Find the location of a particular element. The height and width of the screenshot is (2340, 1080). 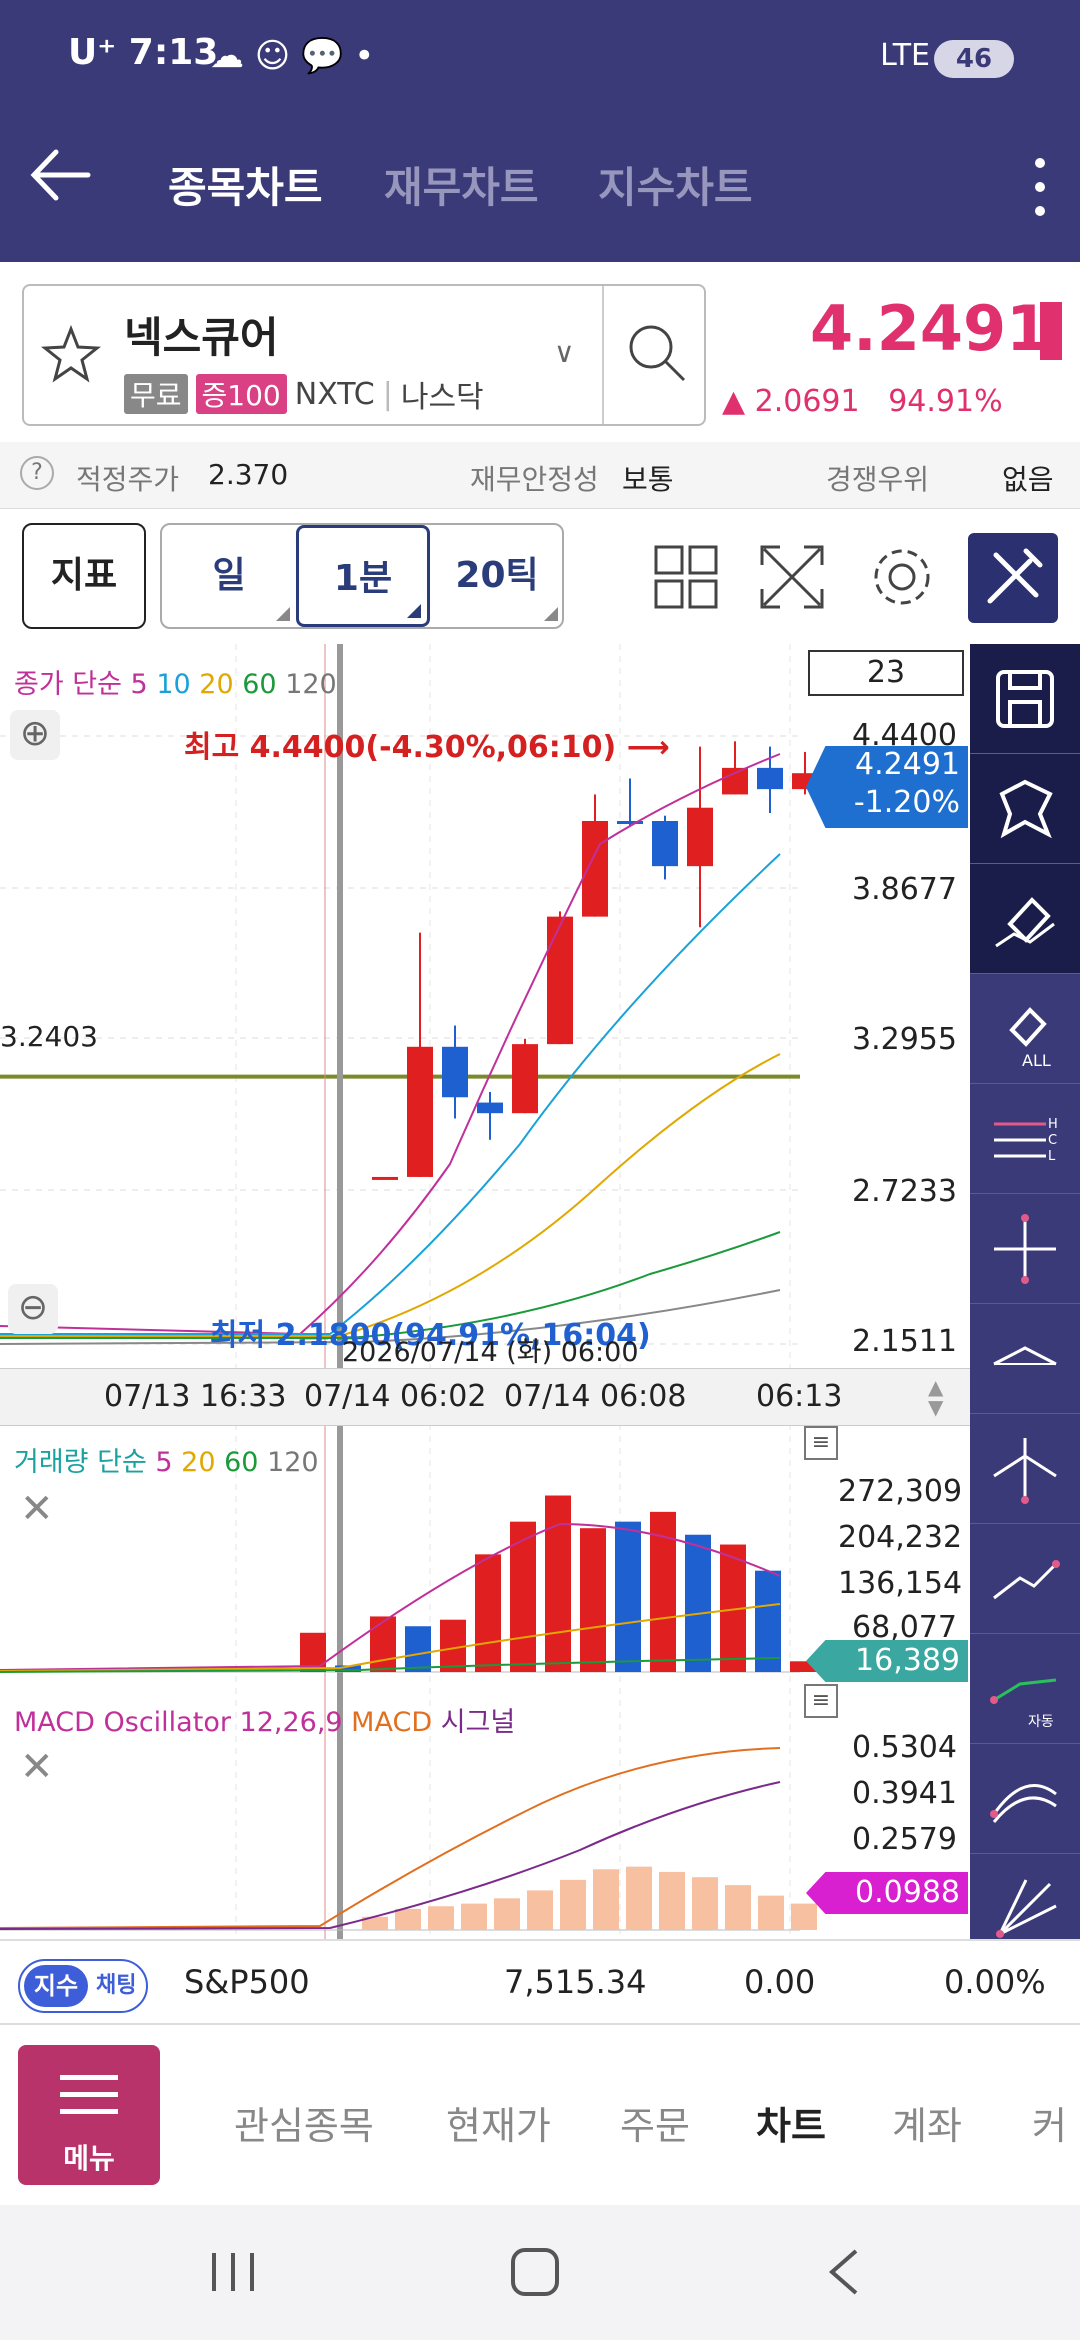

macd-tick-2: 0.3941 is located at coordinates (904, 1793).